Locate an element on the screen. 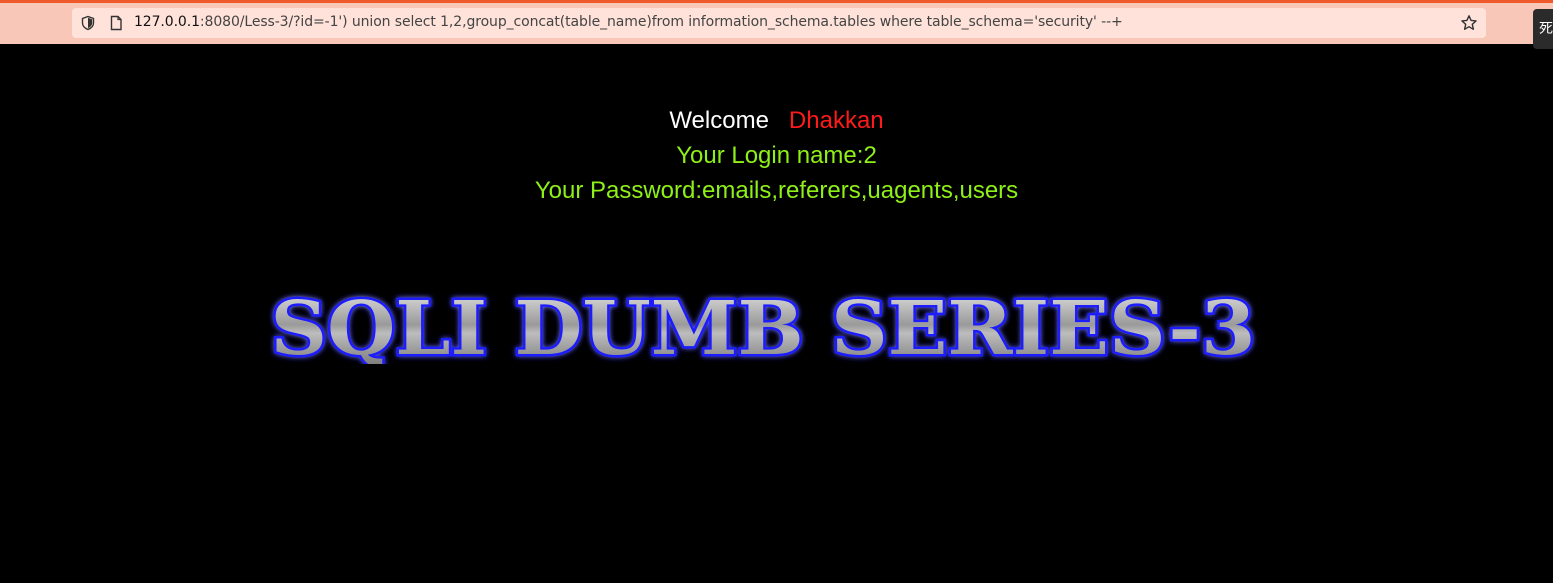 The width and height of the screenshot is (1553, 583). series-banner: SQLI DUMB SERIES-3 is located at coordinates (763, 319).